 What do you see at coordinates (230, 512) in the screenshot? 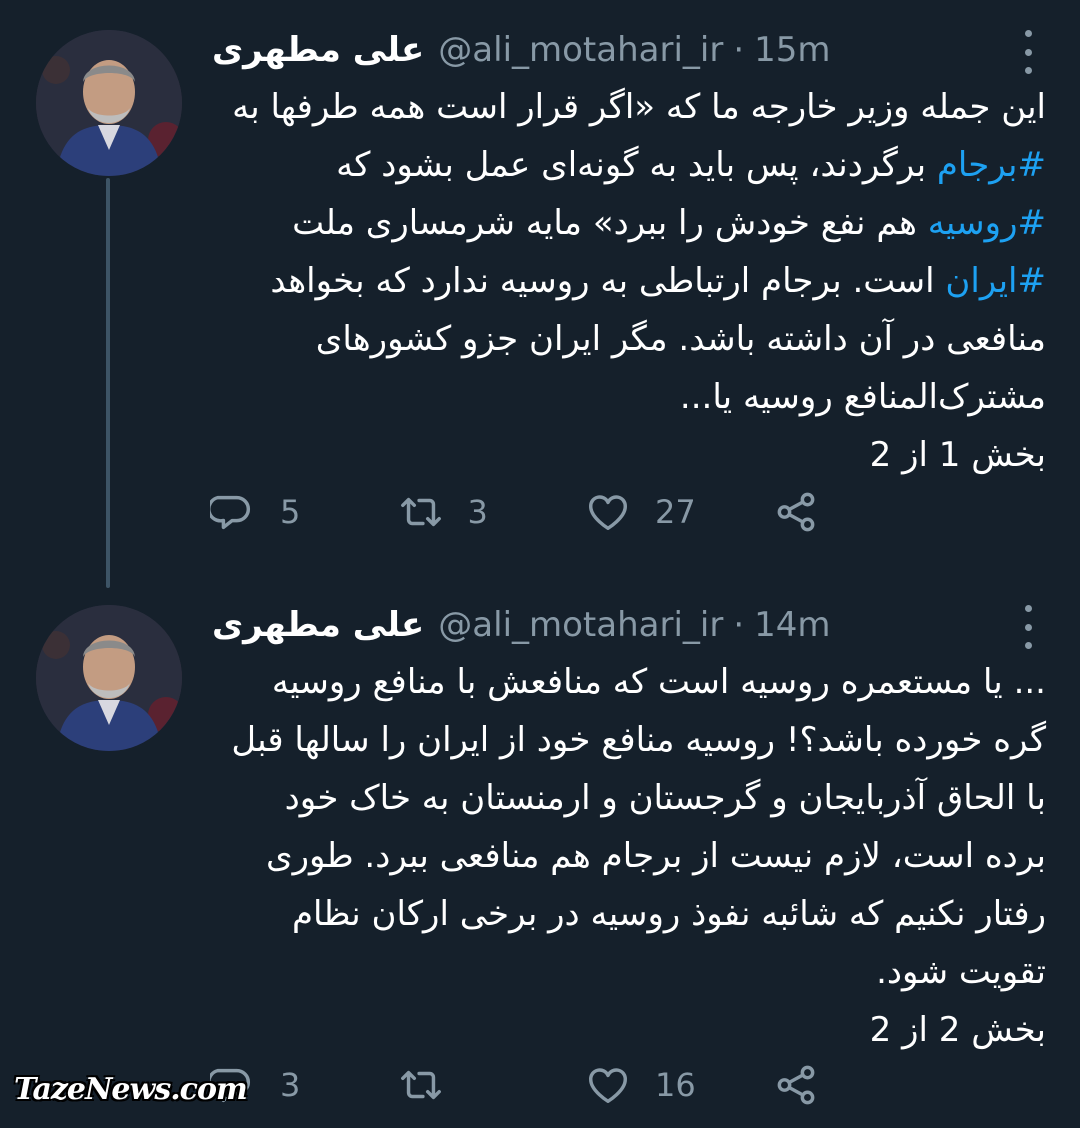
I see `reply-icon` at bounding box center [230, 512].